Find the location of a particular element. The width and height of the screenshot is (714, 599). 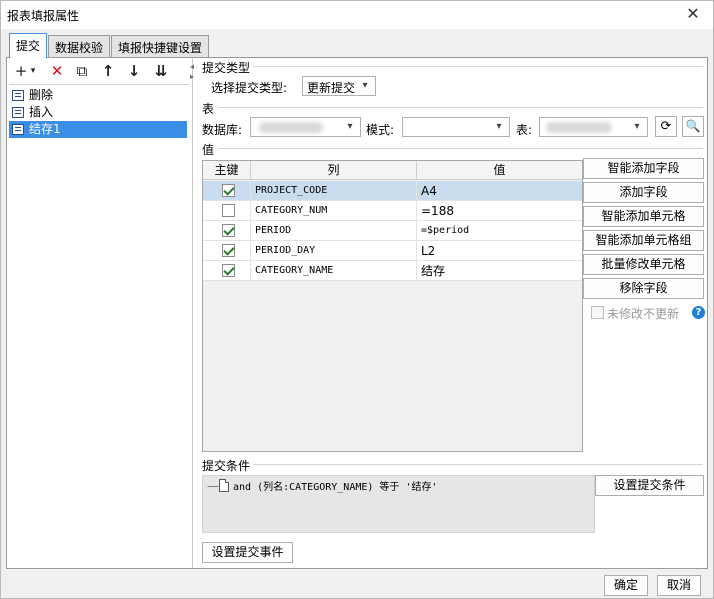

table-row: PERIOD =$period is located at coordinates (392, 231).